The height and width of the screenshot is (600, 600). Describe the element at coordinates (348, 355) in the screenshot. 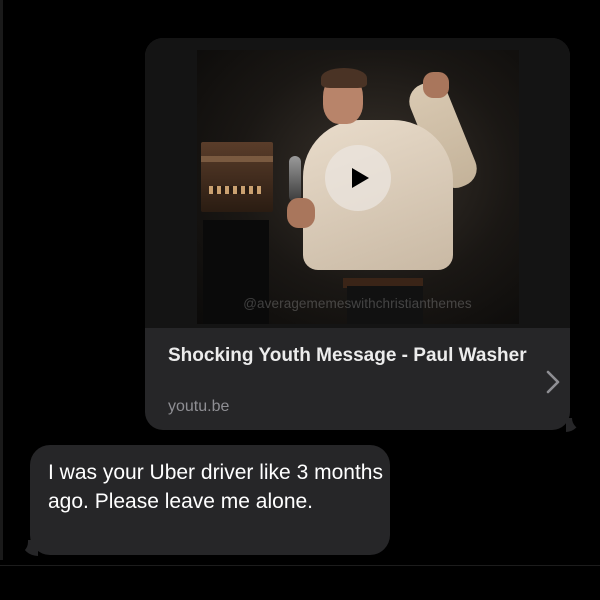

I see `link-title: Shocking Youth Message - Paul Washer` at that location.